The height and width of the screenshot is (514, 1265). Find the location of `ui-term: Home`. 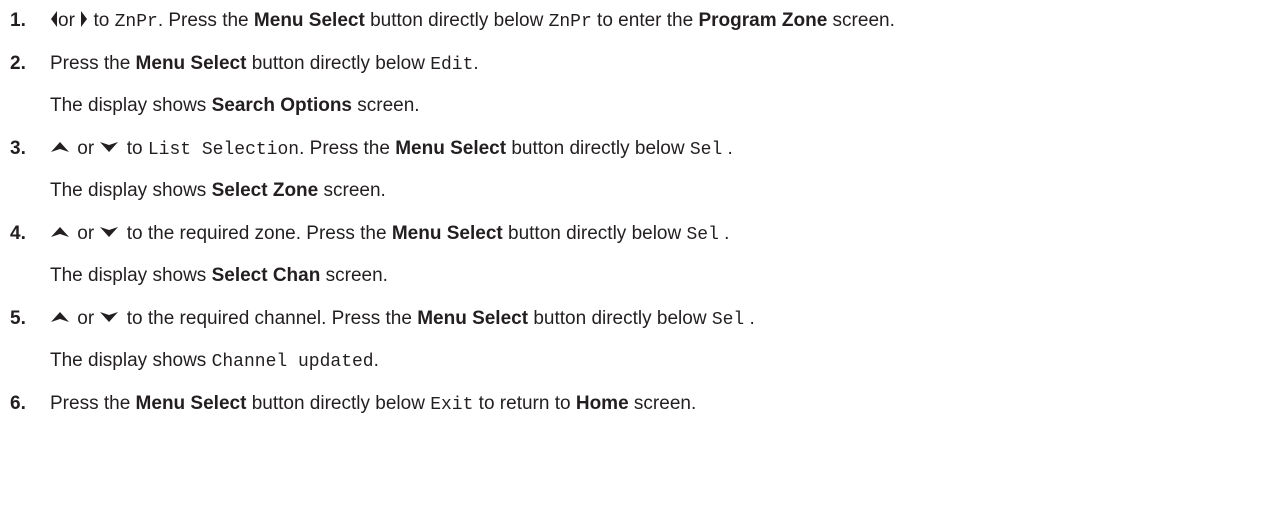

ui-term: Home is located at coordinates (602, 403).